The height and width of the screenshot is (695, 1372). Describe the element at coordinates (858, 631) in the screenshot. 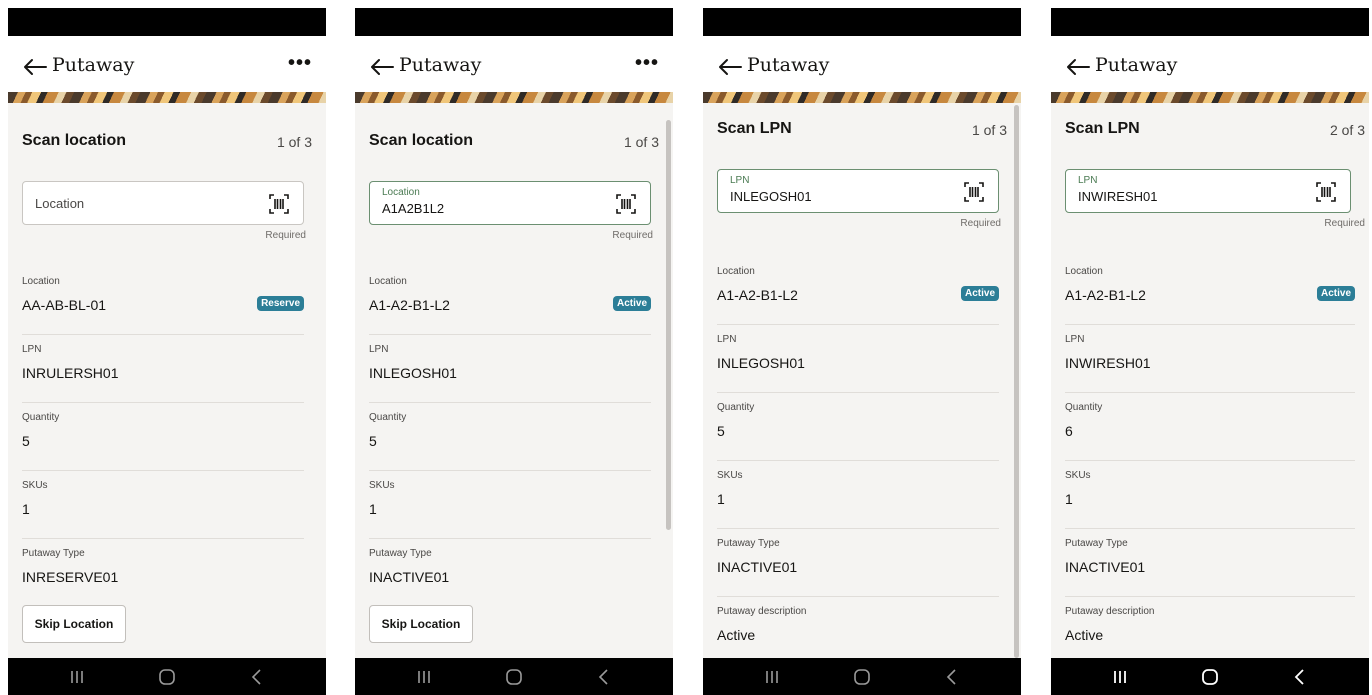

I see `detail-putaway-description: Putaway description Active` at that location.